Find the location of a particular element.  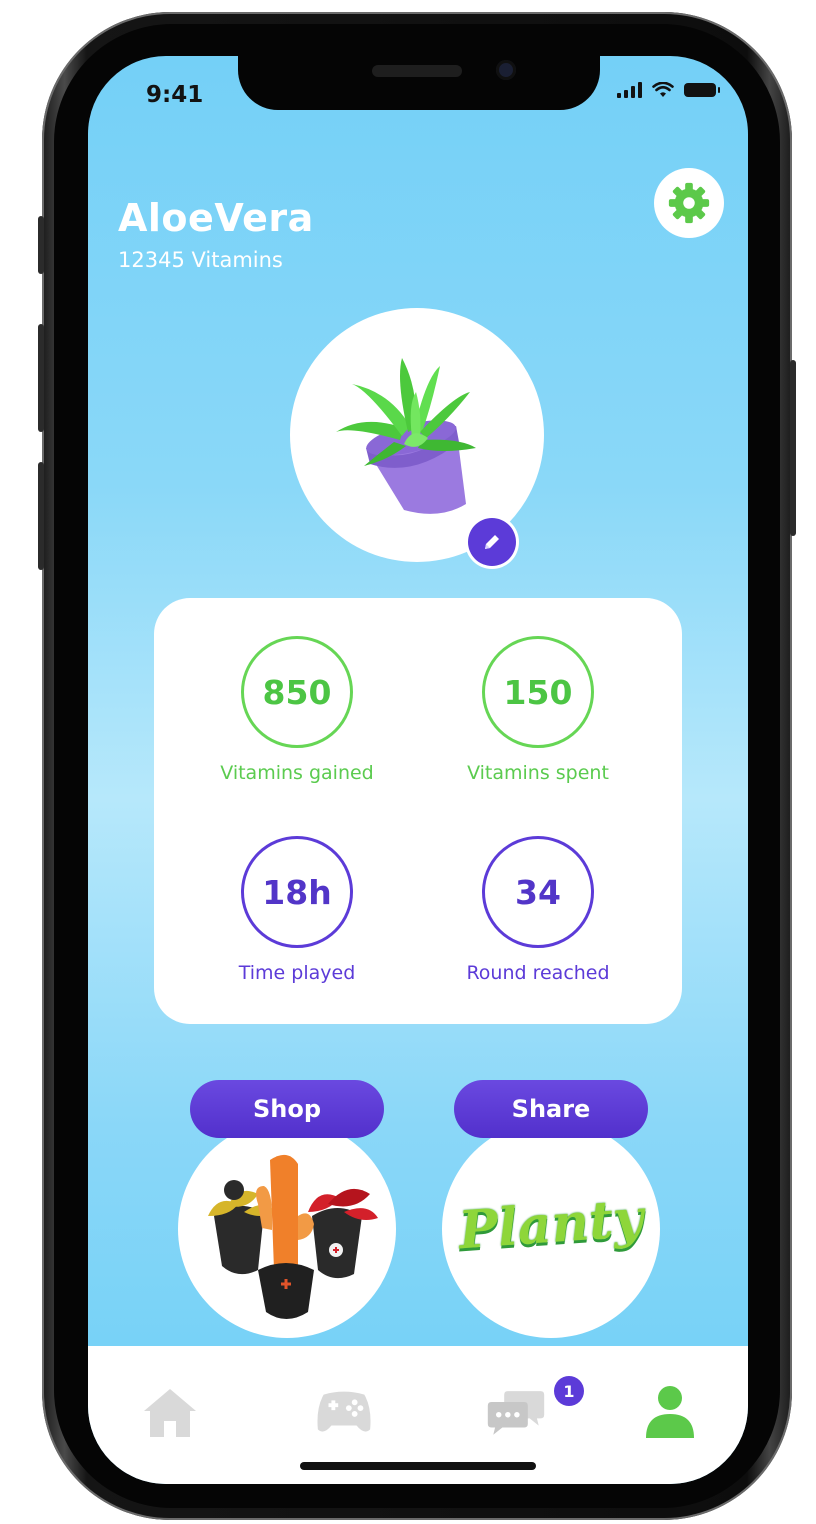

chat-icon is located at coordinates (516, 1413).